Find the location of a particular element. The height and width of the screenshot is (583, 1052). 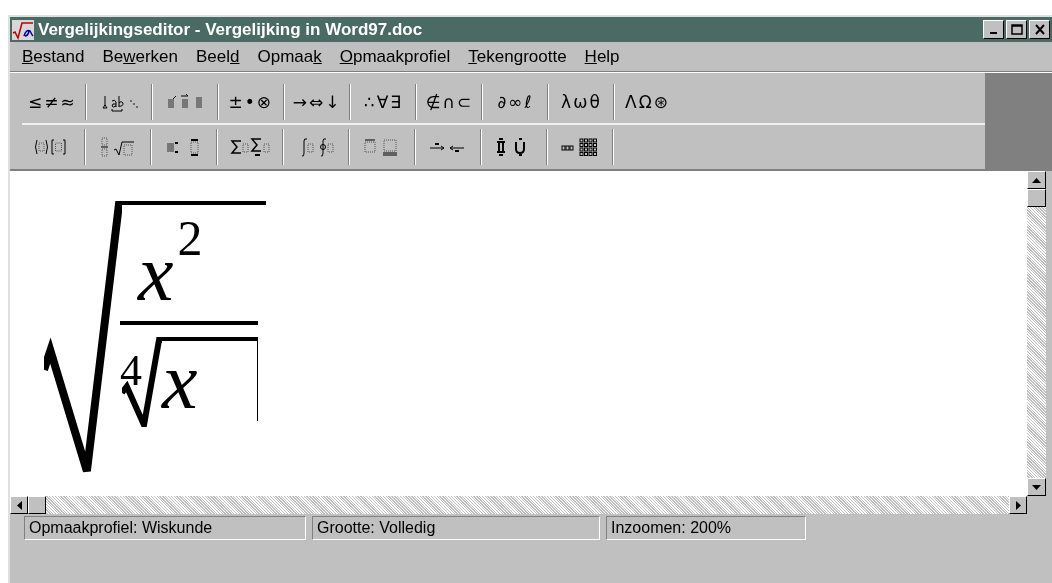

numerator-variable: x is located at coordinates (156, 273).